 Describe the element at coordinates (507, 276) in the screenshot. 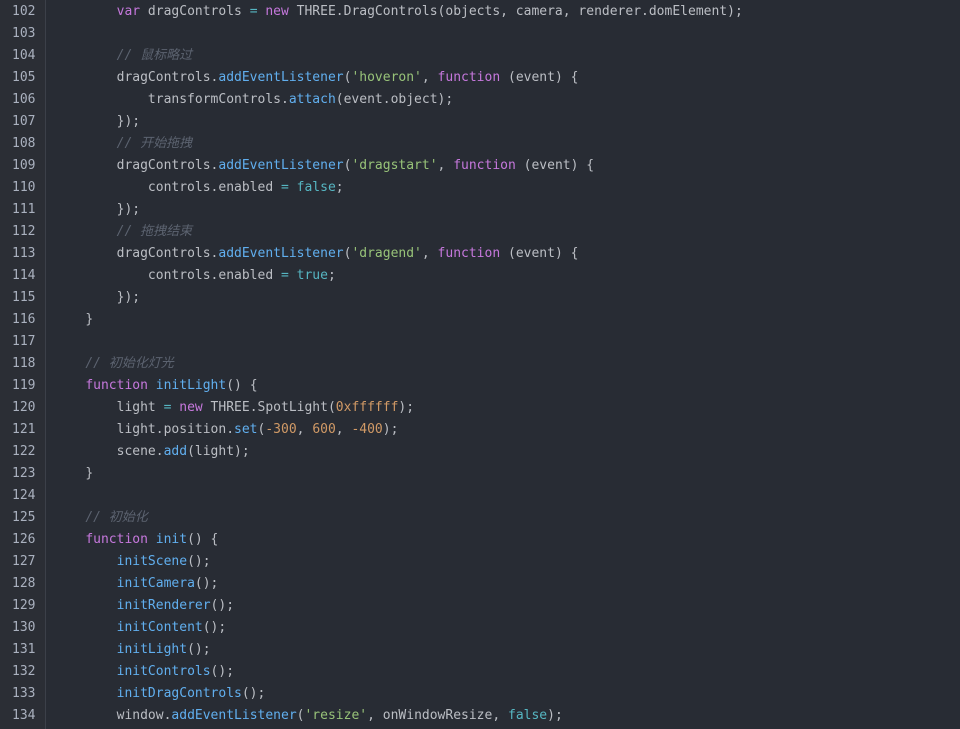

I see `code-line: controls.enabled = true;` at that location.